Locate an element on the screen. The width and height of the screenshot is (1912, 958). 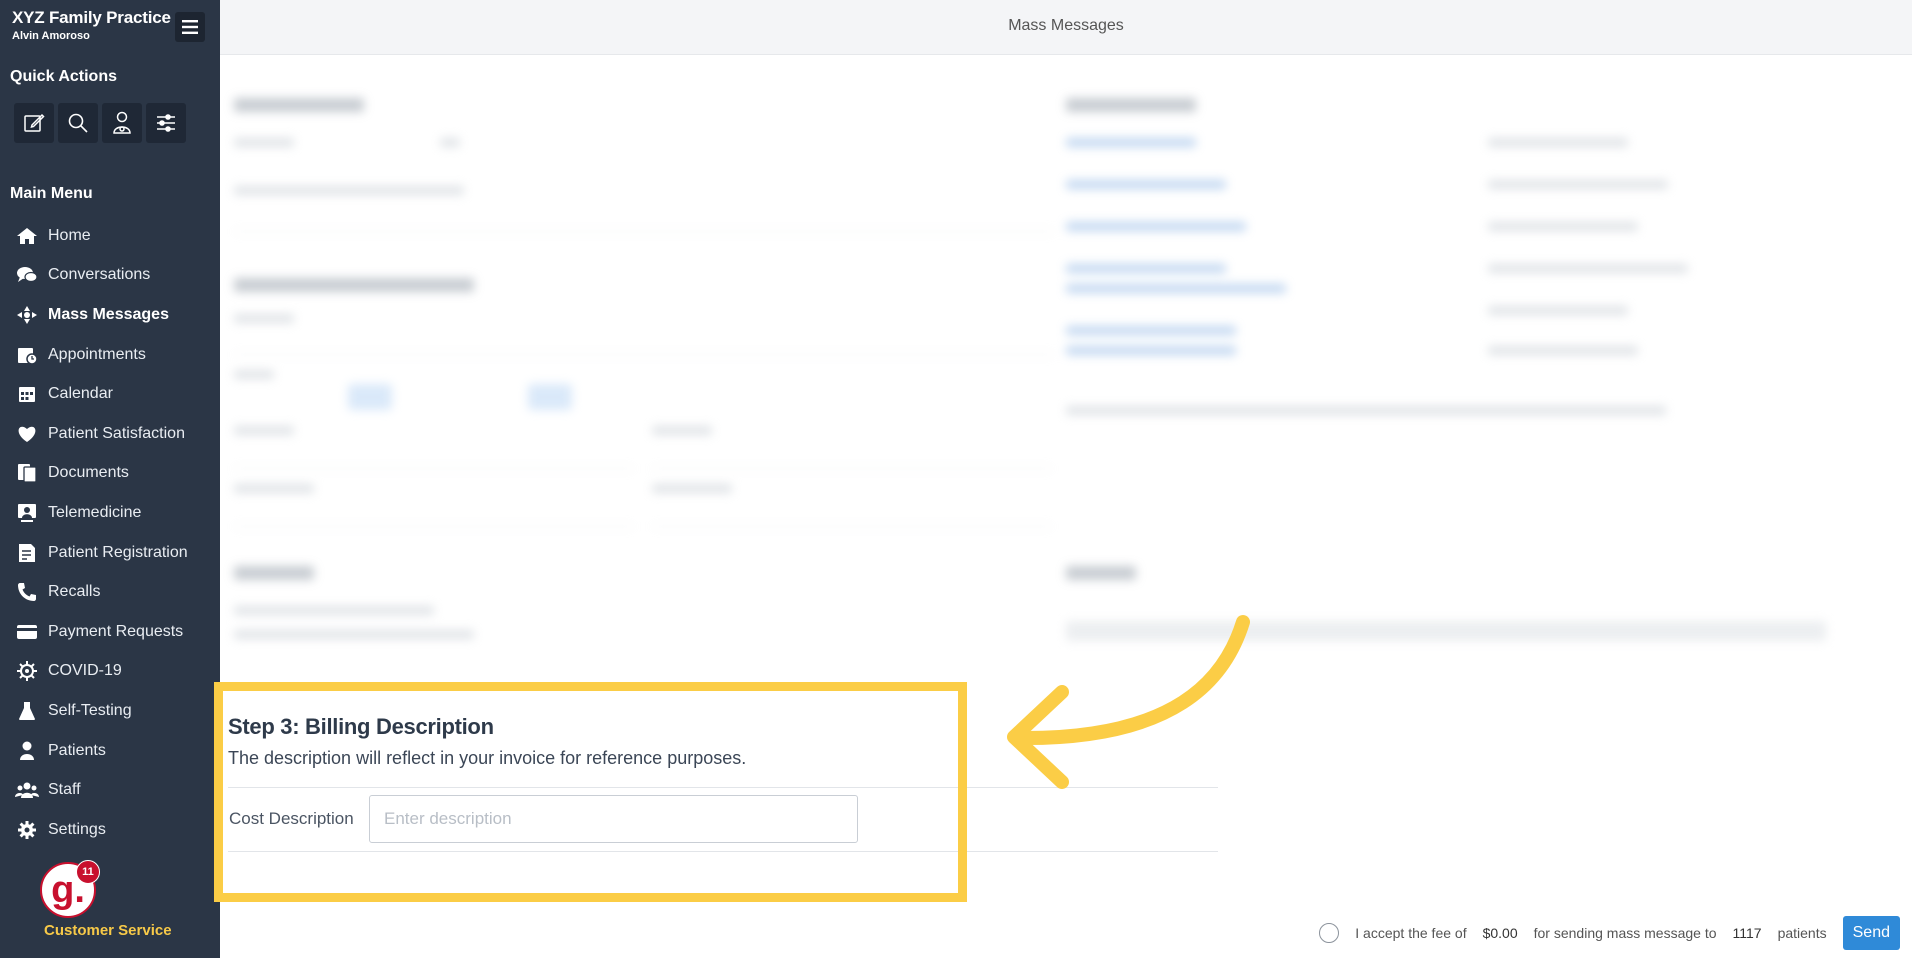
compose-icon is located at coordinates (34, 122).